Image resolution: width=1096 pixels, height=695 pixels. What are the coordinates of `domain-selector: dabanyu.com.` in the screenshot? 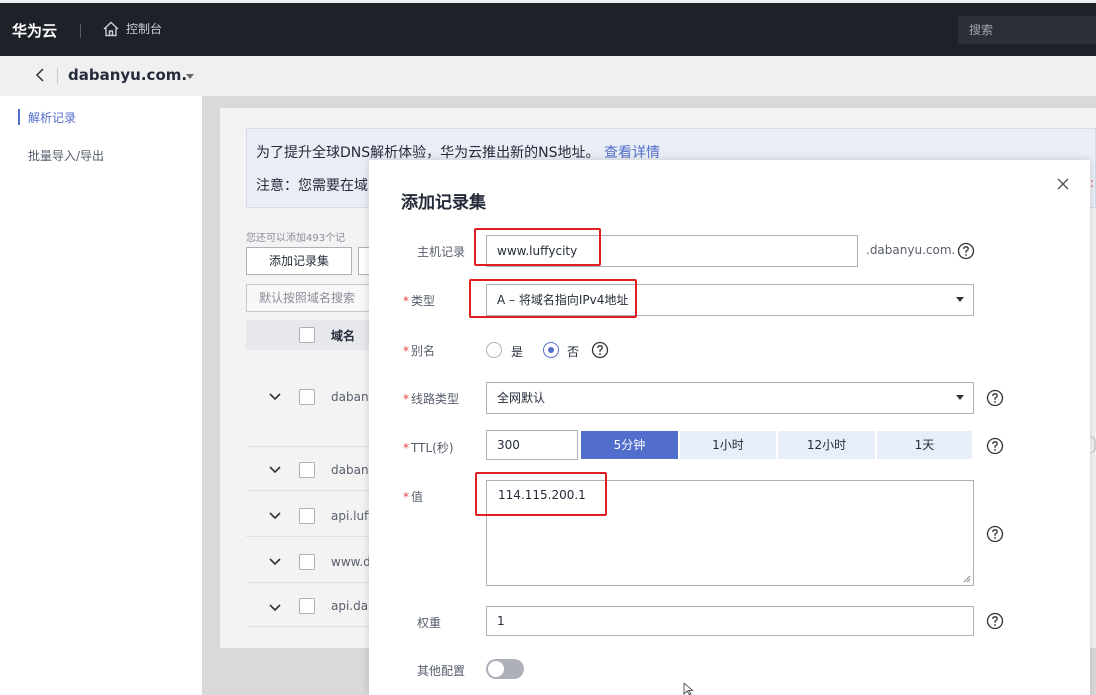 It's located at (127, 75).